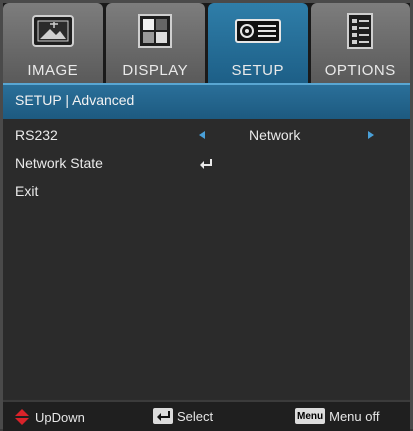 The image size is (413, 431). I want to click on display-icon, so click(155, 31).